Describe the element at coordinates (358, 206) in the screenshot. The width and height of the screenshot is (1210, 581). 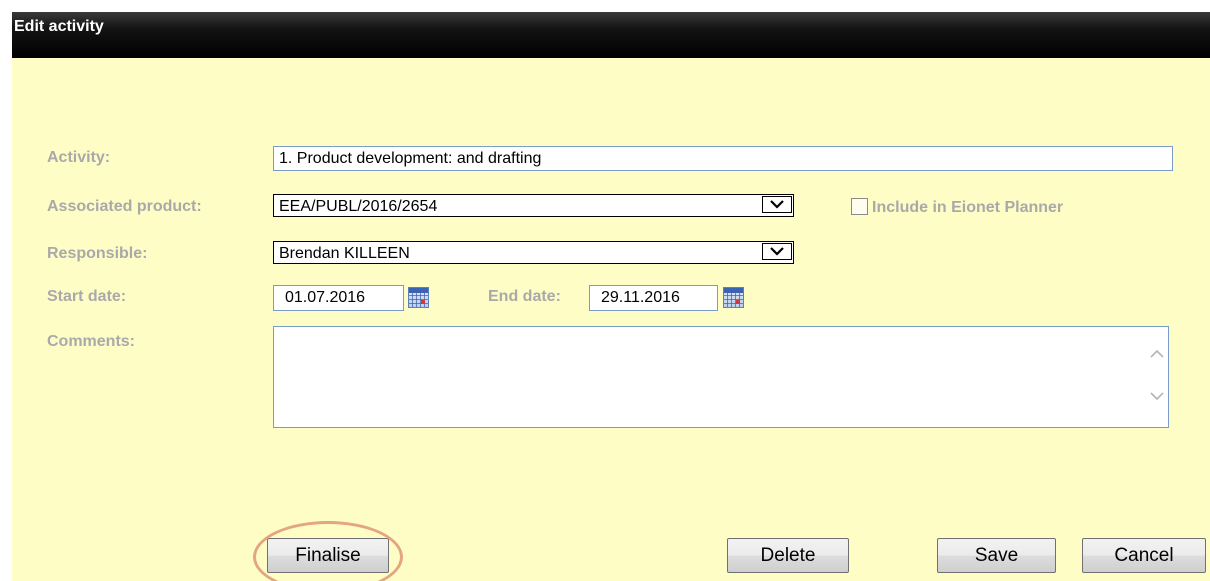
I see `associated-product-value: EEA/PUBL/2016/2654` at that location.